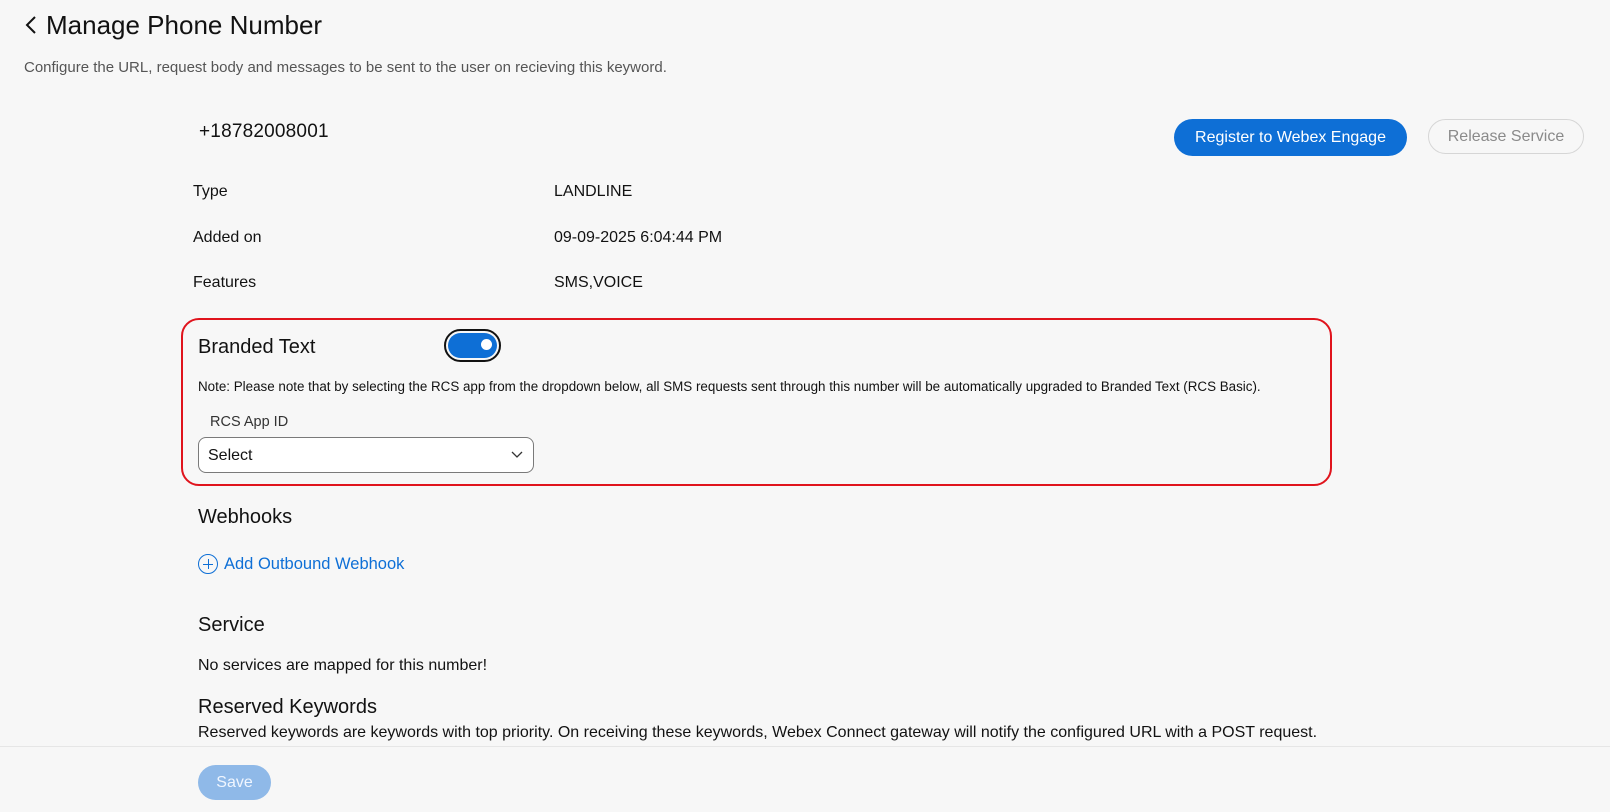  What do you see at coordinates (543, 240) in the screenshot?
I see `detail-row-added-on: Added on 09-09-2025 6:04:44 PM` at bounding box center [543, 240].